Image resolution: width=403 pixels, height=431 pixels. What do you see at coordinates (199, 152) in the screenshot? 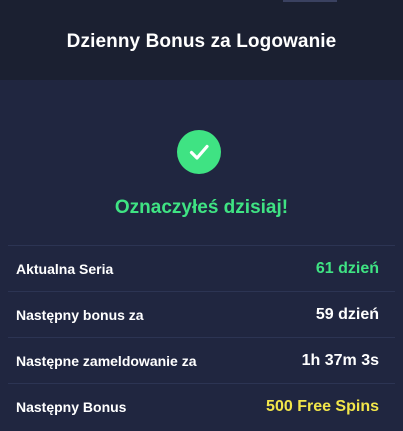
I see `check-icon` at bounding box center [199, 152].